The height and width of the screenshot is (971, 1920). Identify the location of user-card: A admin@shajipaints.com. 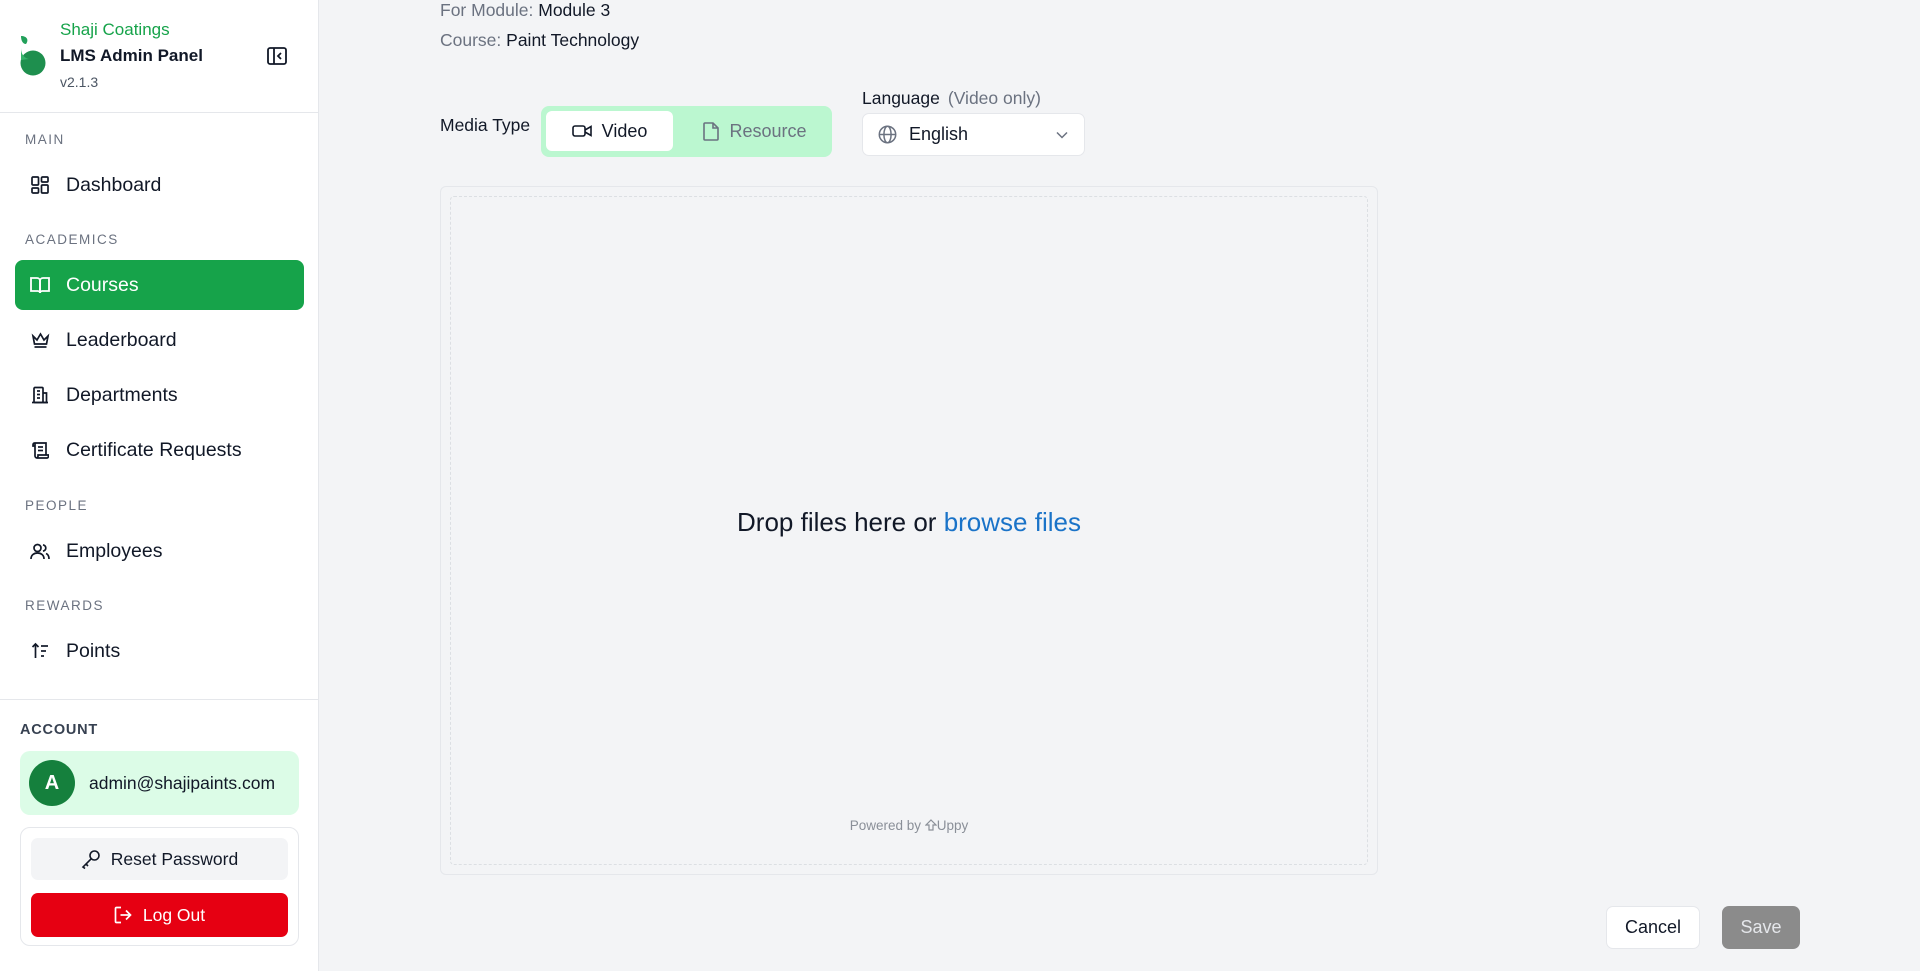
(159, 783).